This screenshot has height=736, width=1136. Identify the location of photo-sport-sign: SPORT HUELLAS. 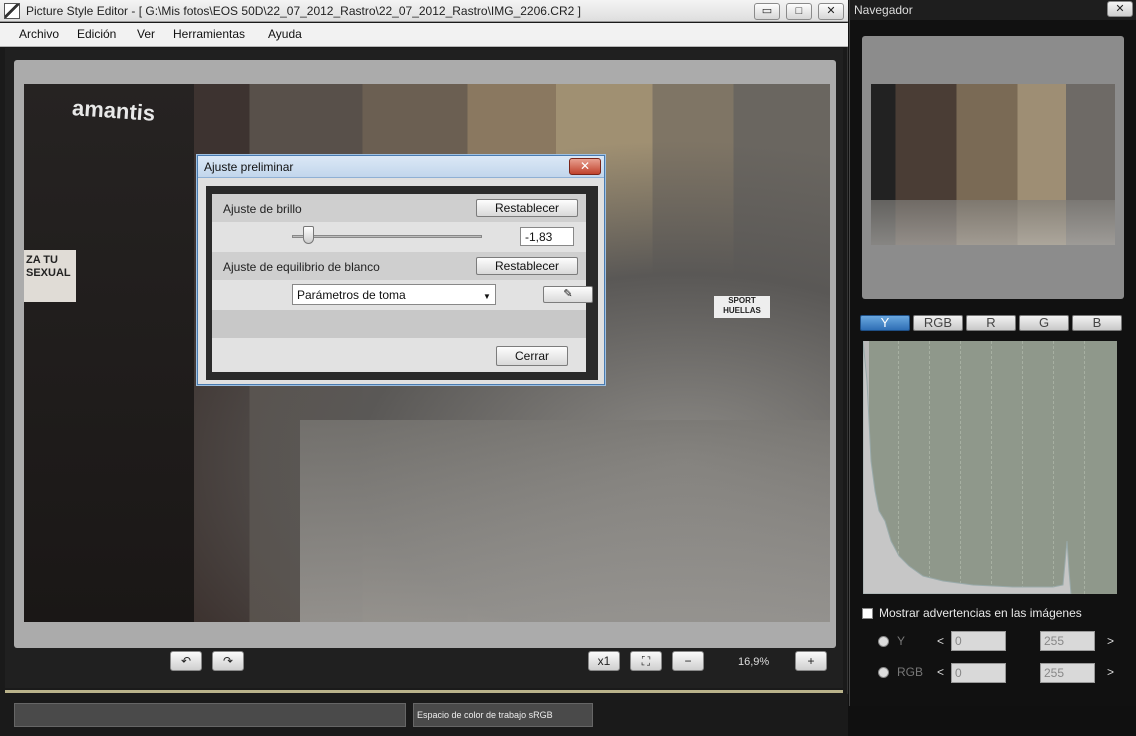
(742, 307).